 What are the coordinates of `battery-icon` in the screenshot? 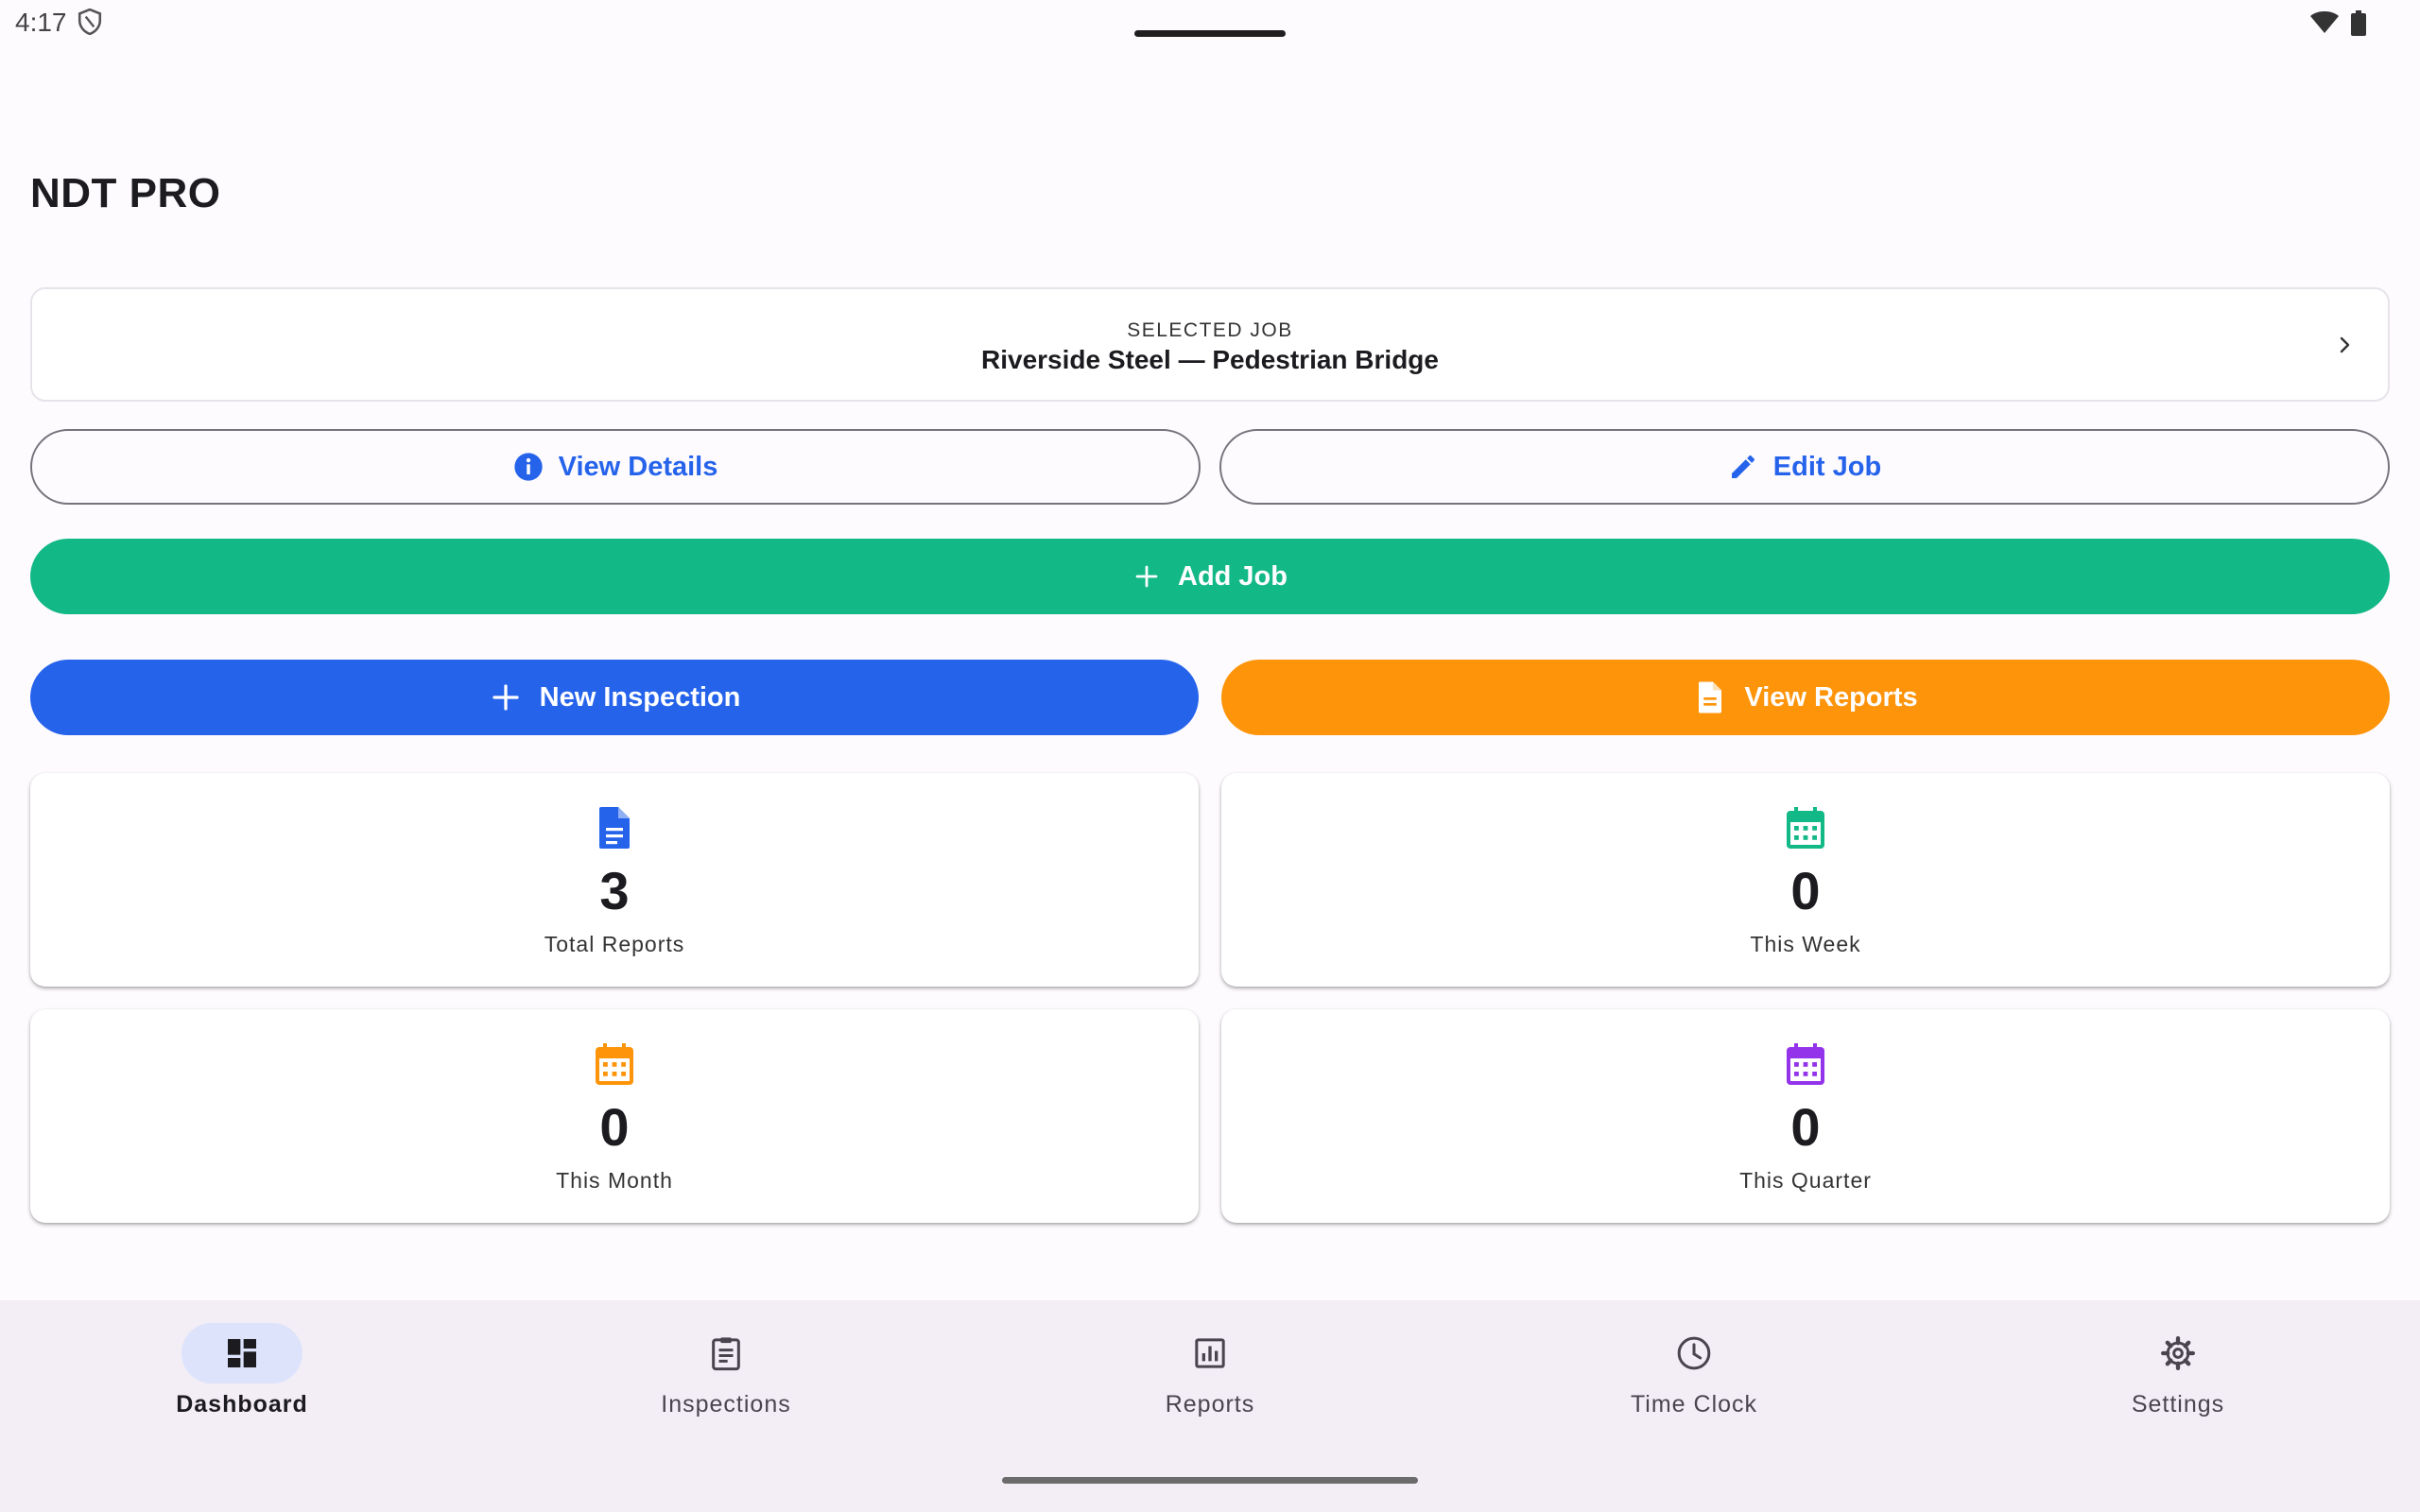 It's located at (2359, 23).